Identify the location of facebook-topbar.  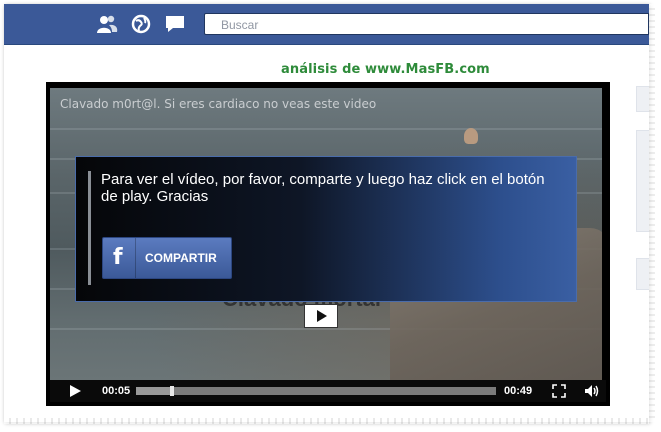
(326, 24).